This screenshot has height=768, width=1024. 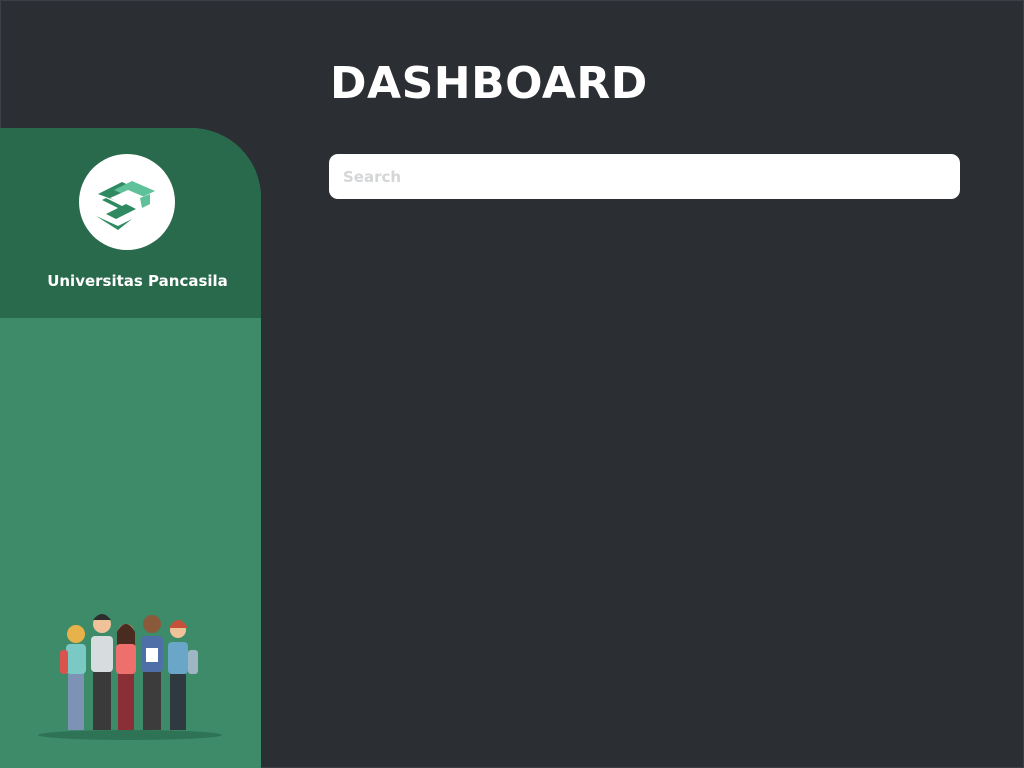 I want to click on sidebar-header: Universitas Pancasila, so click(x=130, y=223).